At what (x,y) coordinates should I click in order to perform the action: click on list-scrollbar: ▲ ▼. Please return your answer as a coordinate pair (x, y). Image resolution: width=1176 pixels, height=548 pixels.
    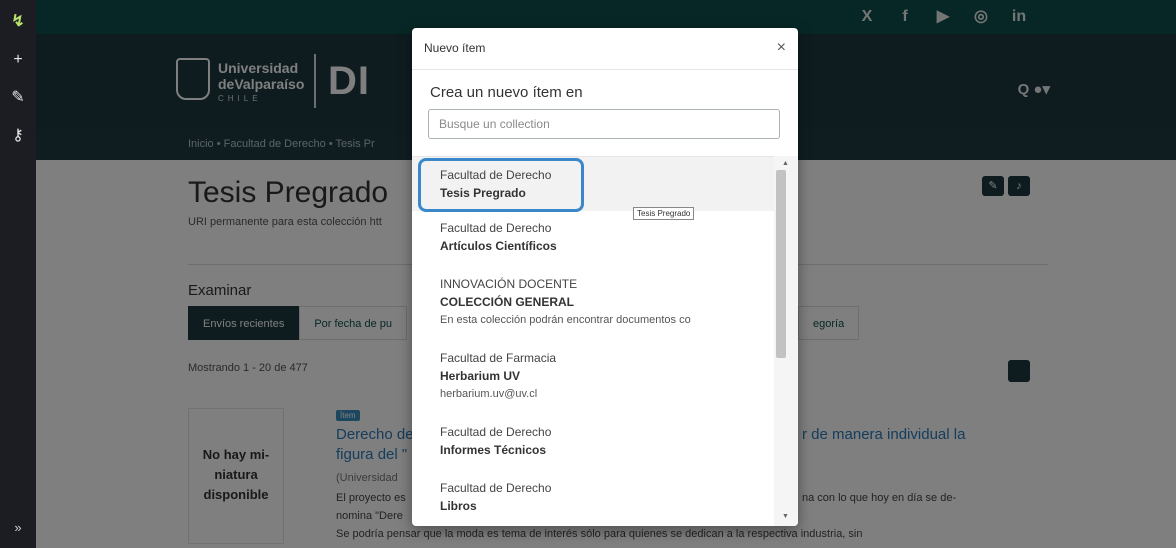
    Looking at the image, I should click on (786, 341).